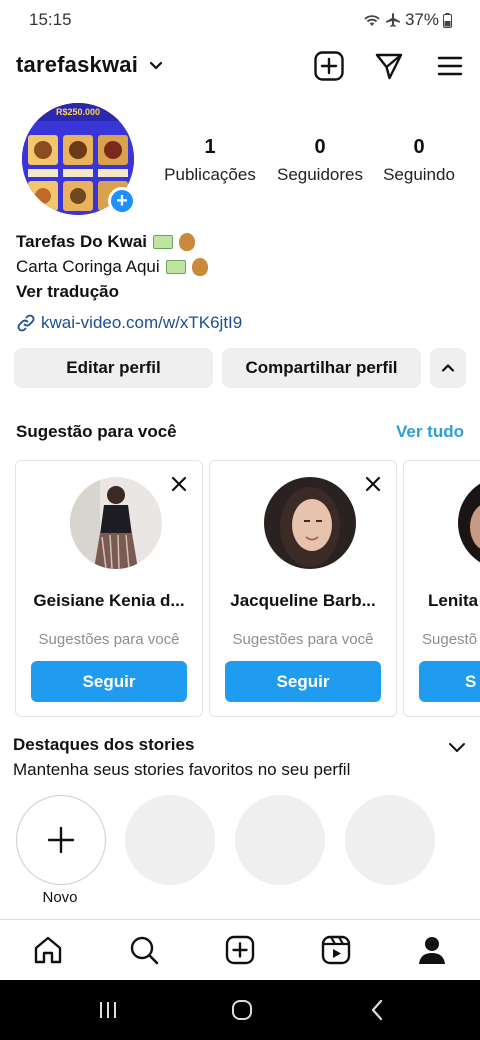  Describe the element at coordinates (96, 431) in the screenshot. I see `suggestions-title: Sugestão para você` at that location.